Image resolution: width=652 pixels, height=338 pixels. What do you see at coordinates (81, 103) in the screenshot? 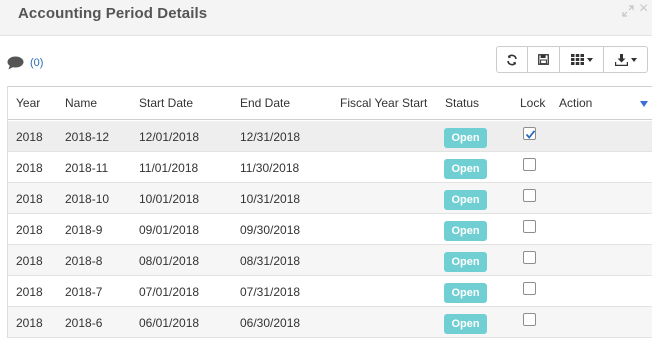
I see `column-header-name: Name` at bounding box center [81, 103].